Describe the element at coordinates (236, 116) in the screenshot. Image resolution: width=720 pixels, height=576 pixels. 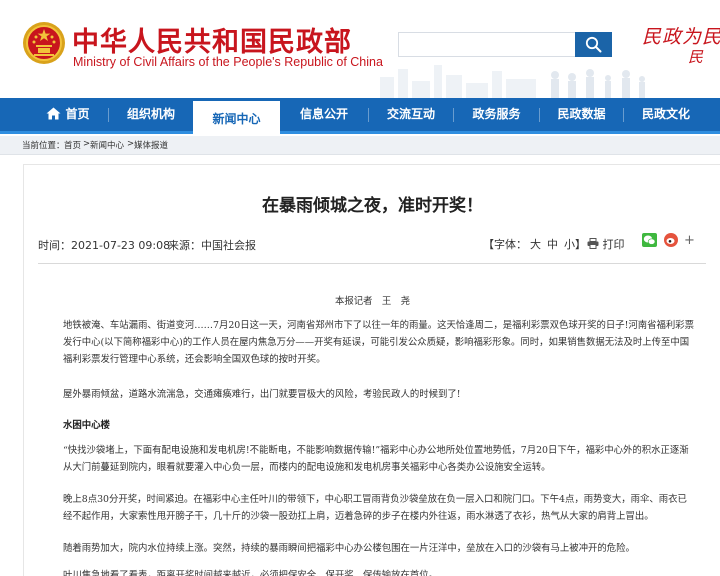
I see `nav-item-news-center: 新闻中心` at that location.